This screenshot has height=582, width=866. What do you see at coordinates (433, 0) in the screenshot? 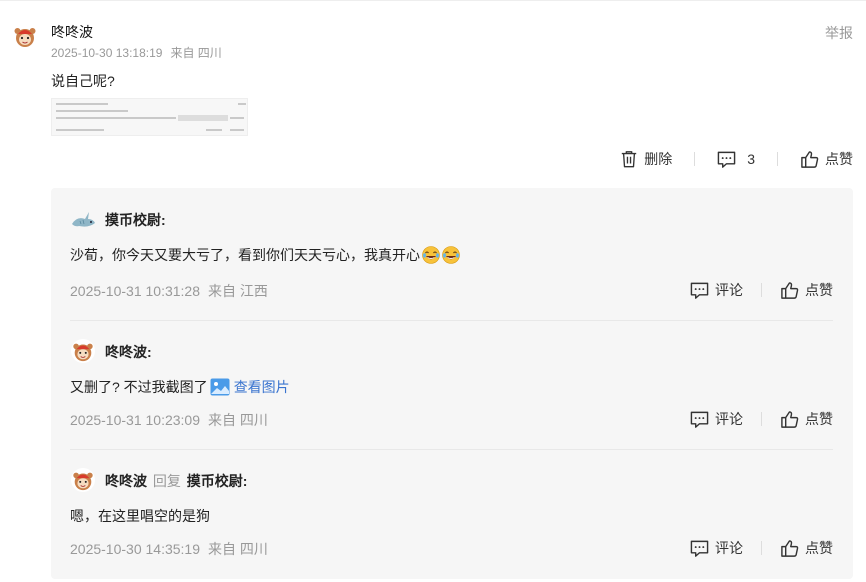
I see `top-divider` at bounding box center [433, 0].